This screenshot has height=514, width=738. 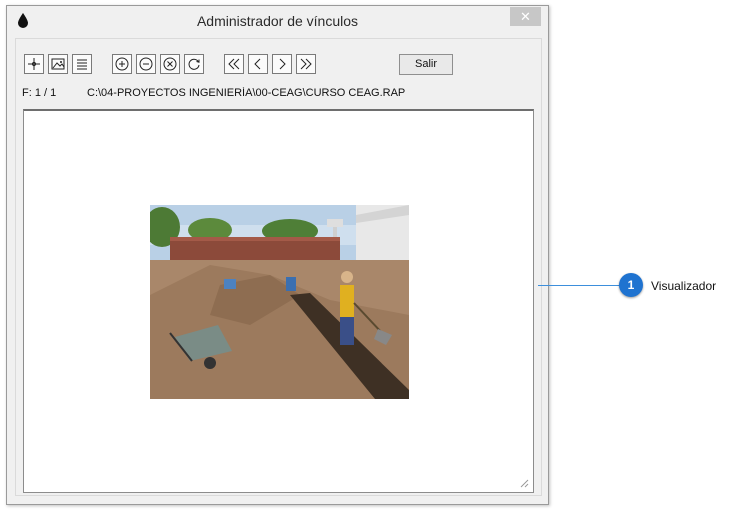 I want to click on zoom-out-icon, so click(x=146, y=64).